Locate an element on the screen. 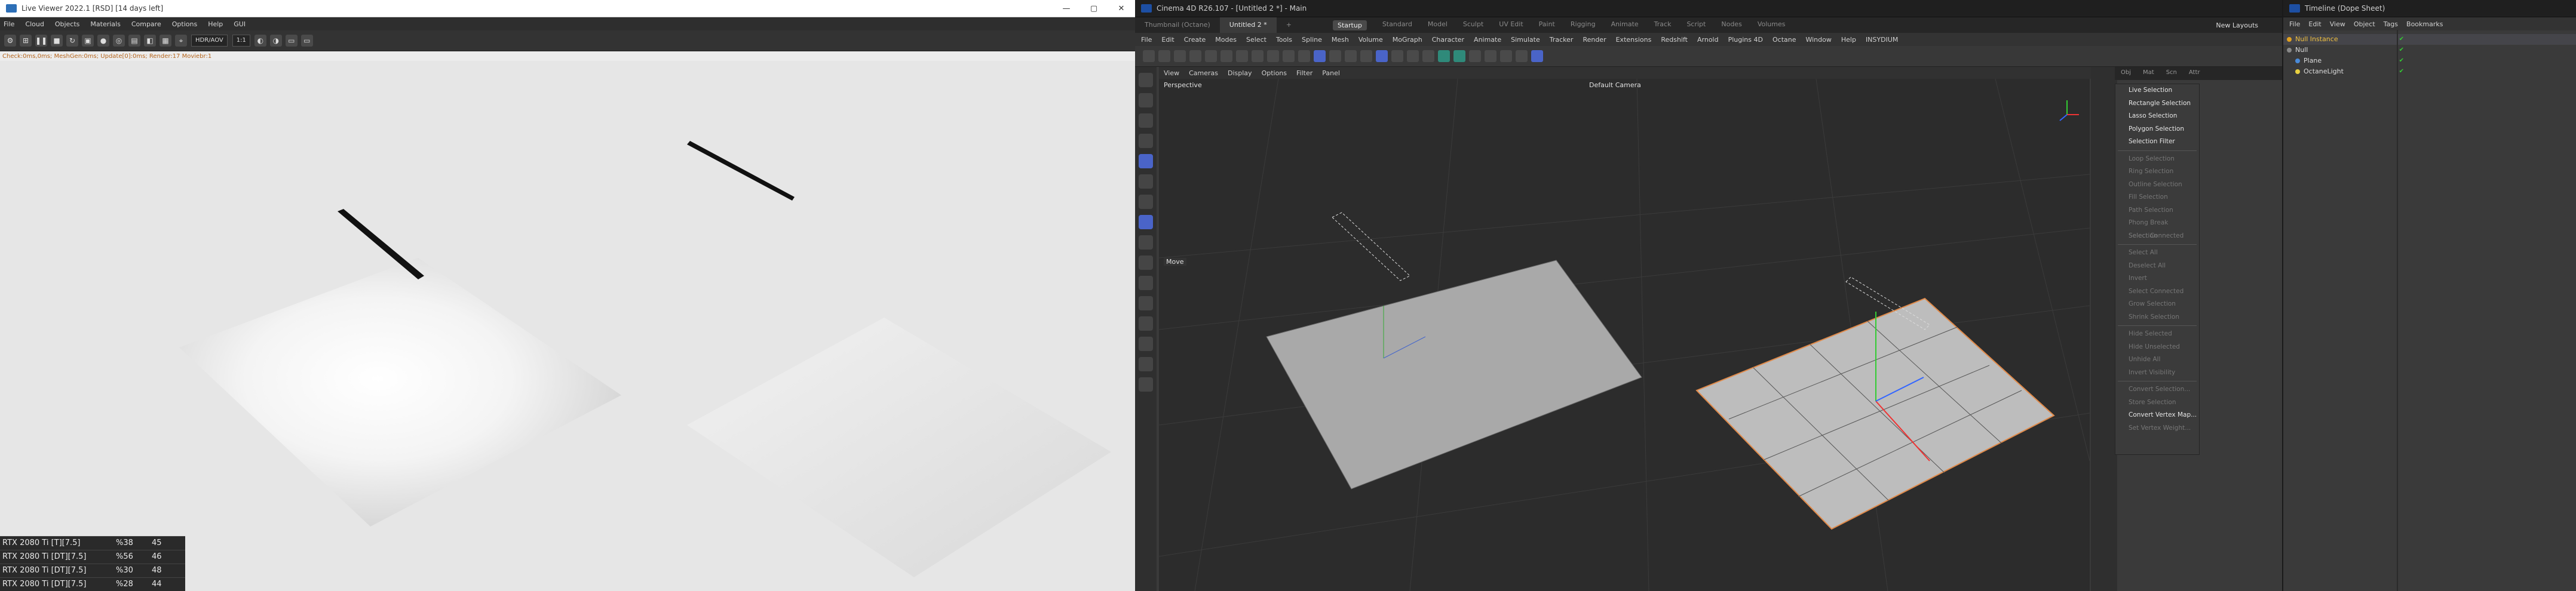 This screenshot has height=591, width=2576. compare-icon: ◧ is located at coordinates (150, 41).